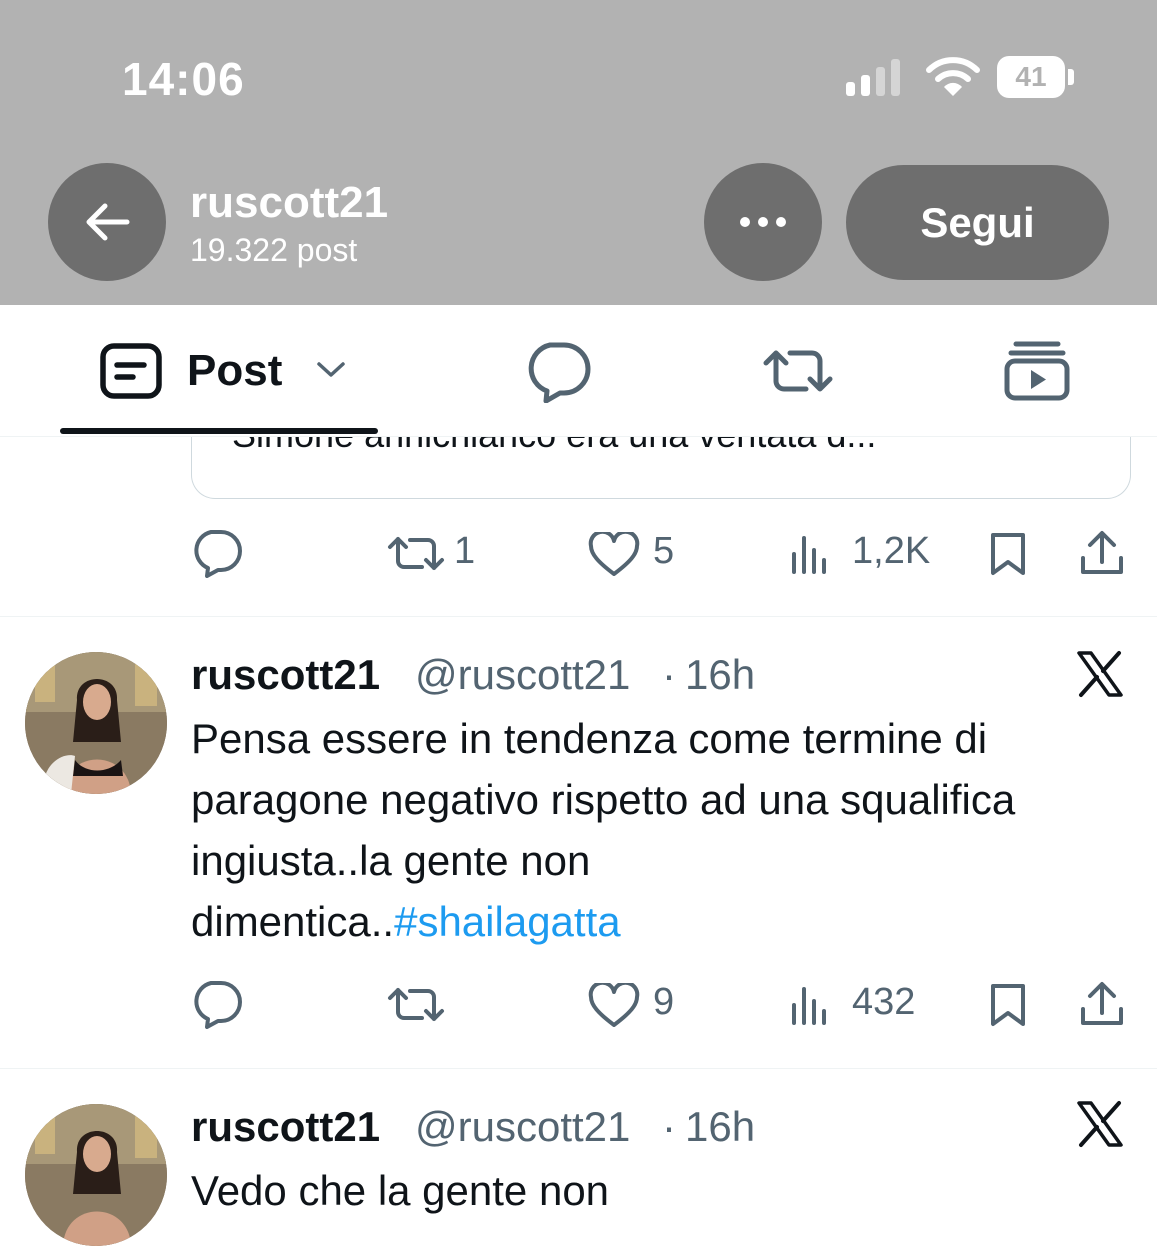 Image resolution: width=1157 pixels, height=1246 pixels. Describe the element at coordinates (331, 370) in the screenshot. I see `chevron-down-icon` at that location.